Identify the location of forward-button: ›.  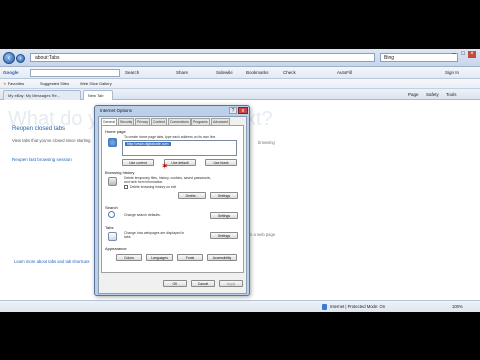
(20, 58).